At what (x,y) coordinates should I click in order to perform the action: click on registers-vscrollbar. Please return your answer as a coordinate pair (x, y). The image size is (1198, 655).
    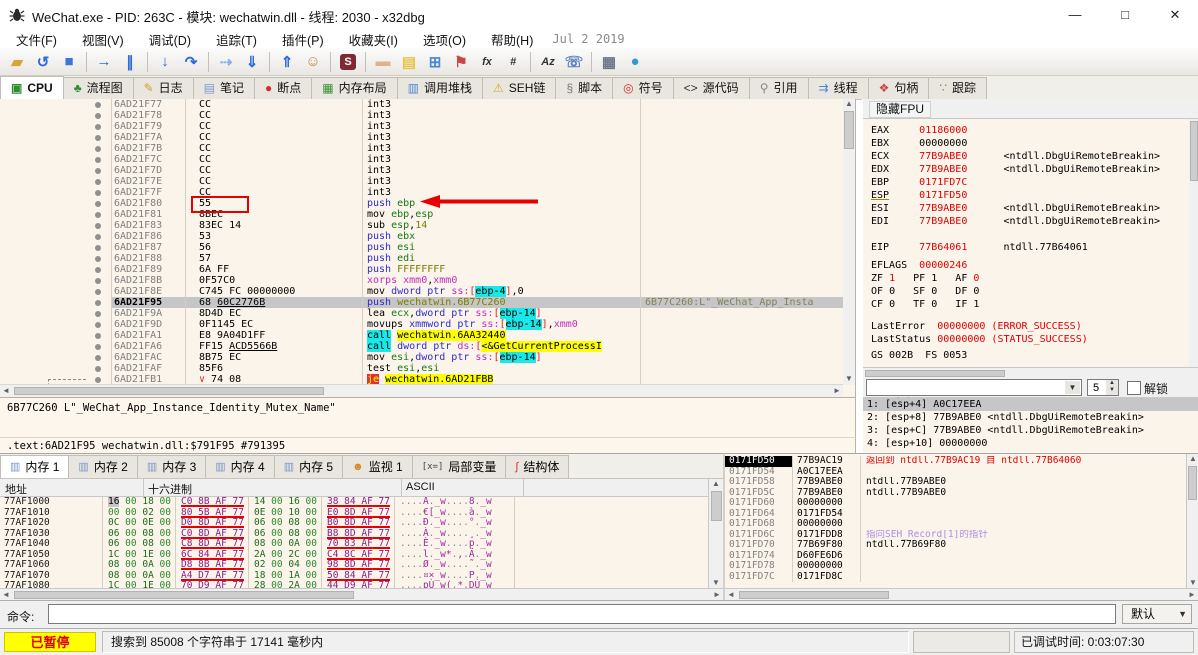
    Looking at the image, I should click on (1193, 243).